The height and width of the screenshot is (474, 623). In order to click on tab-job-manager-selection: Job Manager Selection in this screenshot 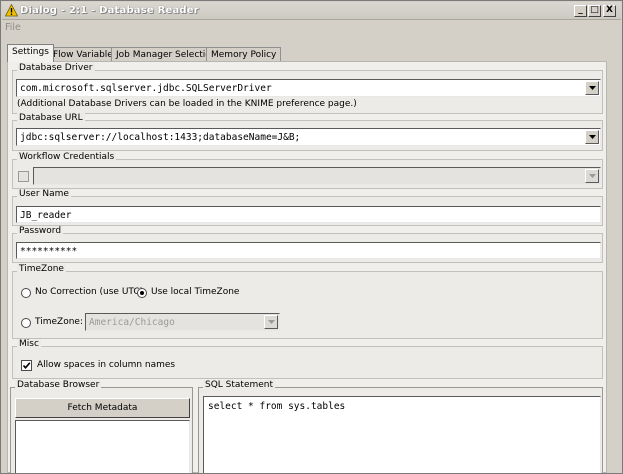, I will do `click(166, 54)`.